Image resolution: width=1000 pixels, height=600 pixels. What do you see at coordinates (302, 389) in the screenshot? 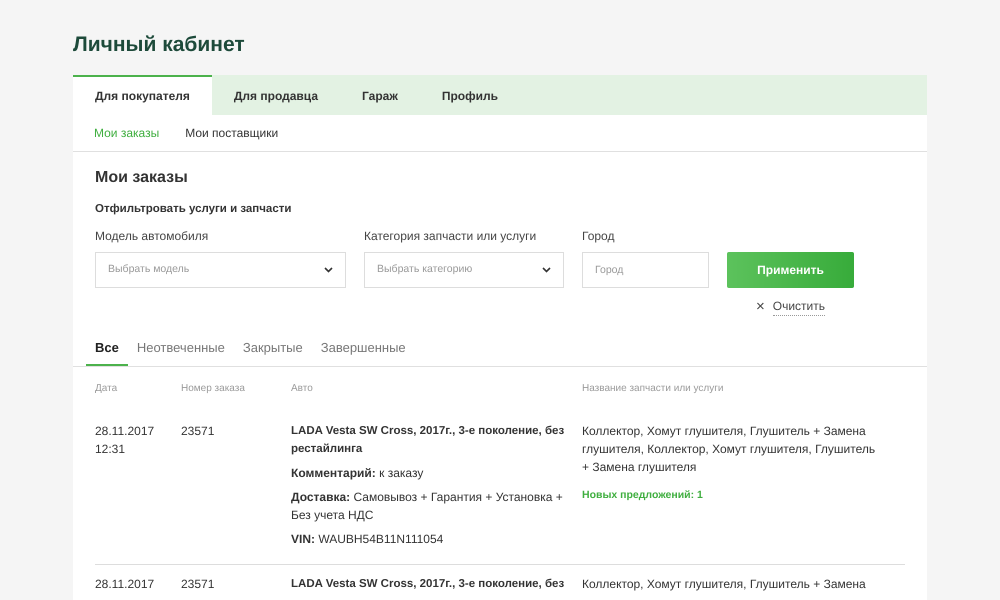
I see `column-header: Авто` at bounding box center [302, 389].